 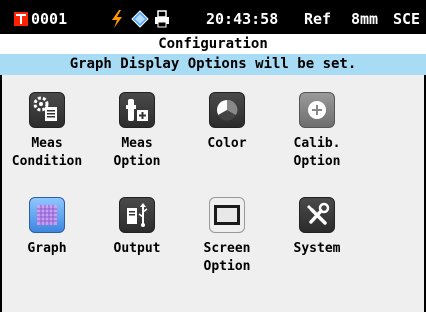 I want to click on mode-label: SCE, so click(x=407, y=19).